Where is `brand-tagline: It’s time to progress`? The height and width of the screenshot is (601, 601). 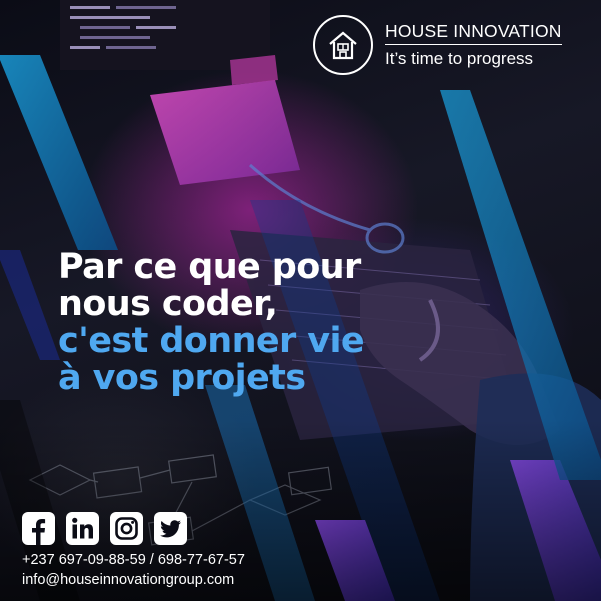 brand-tagline: It’s time to progress is located at coordinates (459, 58).